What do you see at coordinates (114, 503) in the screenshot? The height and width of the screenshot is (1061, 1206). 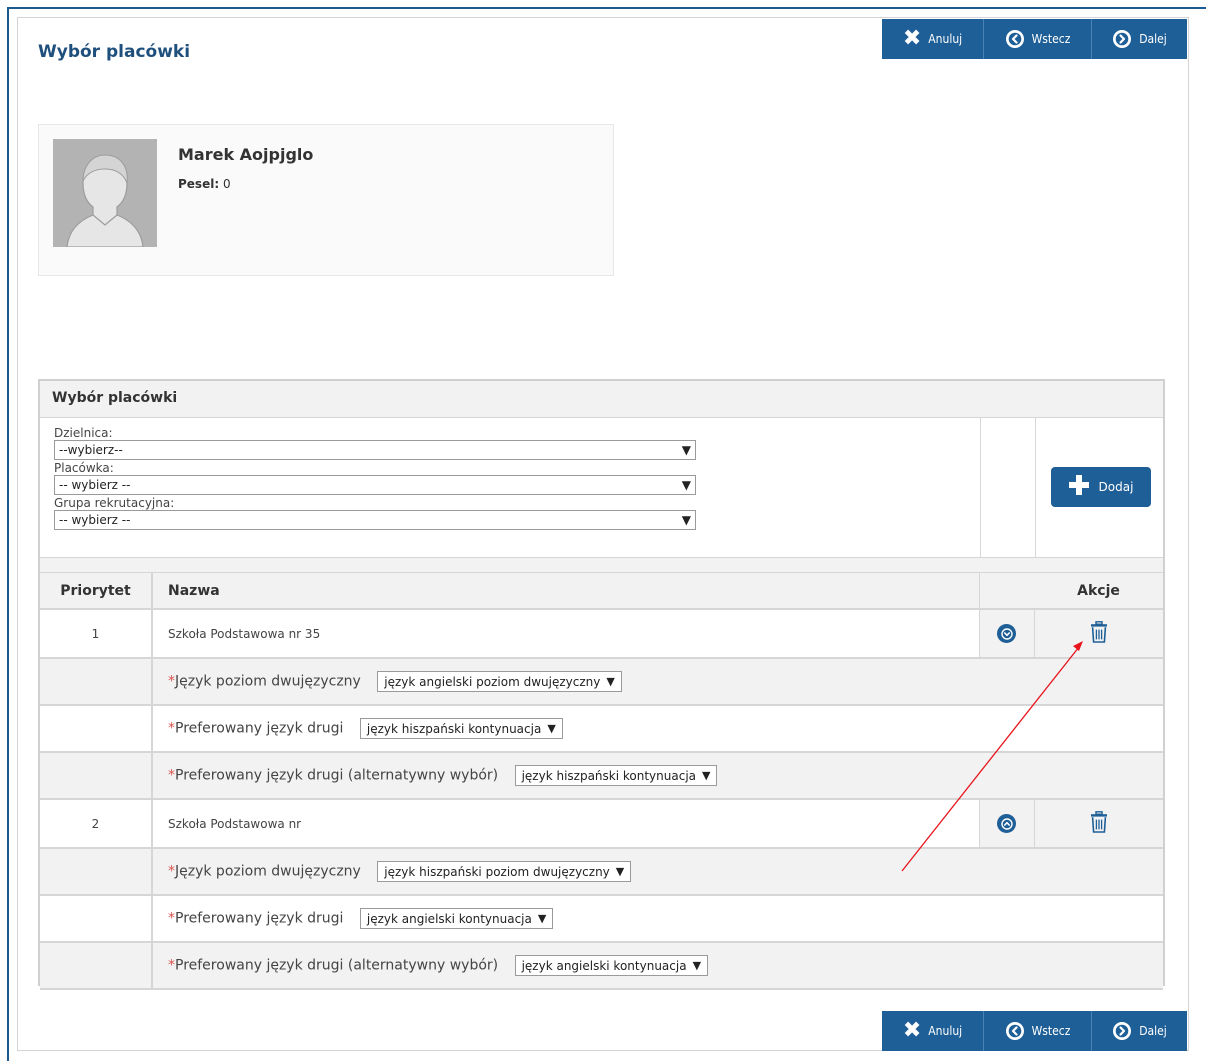 I see `group-label: Grupa rekrutacyjna:` at bounding box center [114, 503].